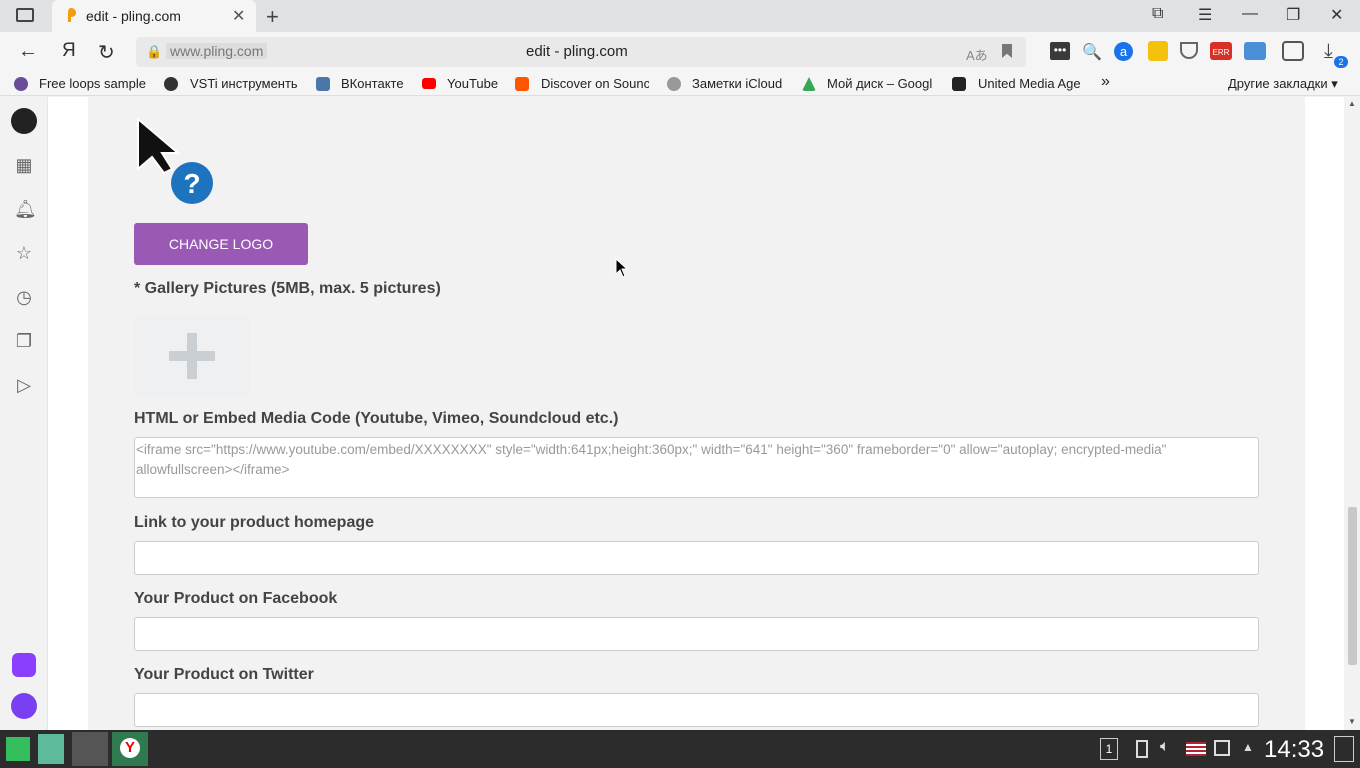 Image resolution: width=1360 pixels, height=768 pixels. Describe the element at coordinates (977, 54) in the screenshot. I see `translate-icon: Aあ` at that location.